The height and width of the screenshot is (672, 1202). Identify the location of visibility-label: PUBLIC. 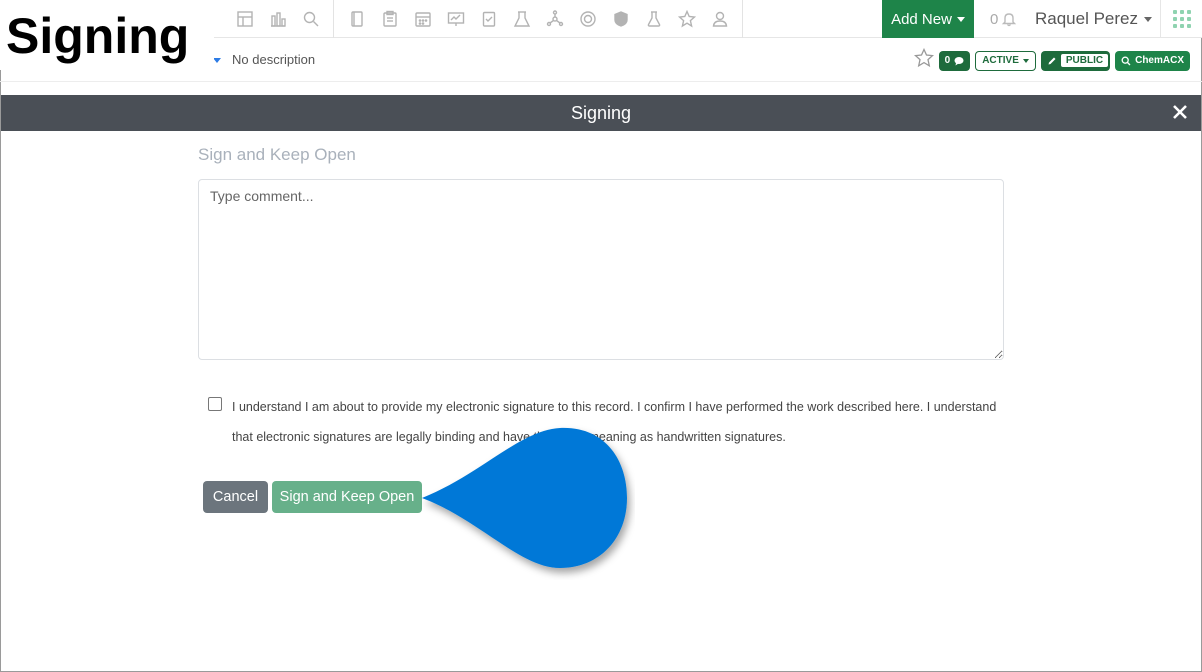
(1084, 60).